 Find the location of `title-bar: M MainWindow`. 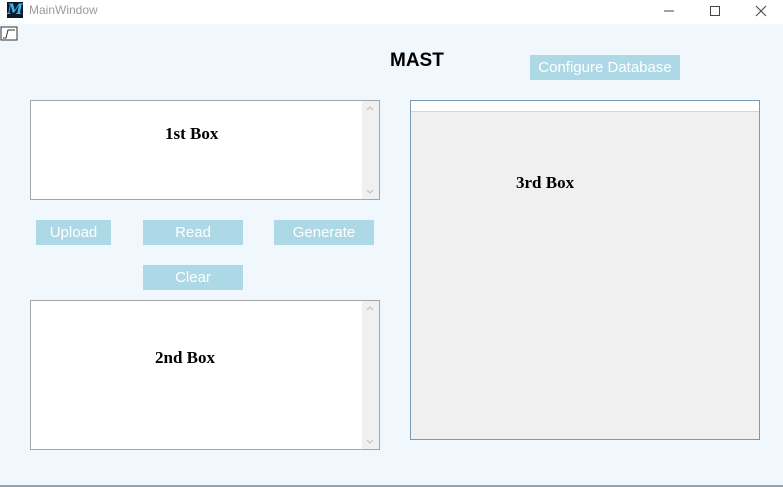

title-bar: M MainWindow is located at coordinates (391, 12).